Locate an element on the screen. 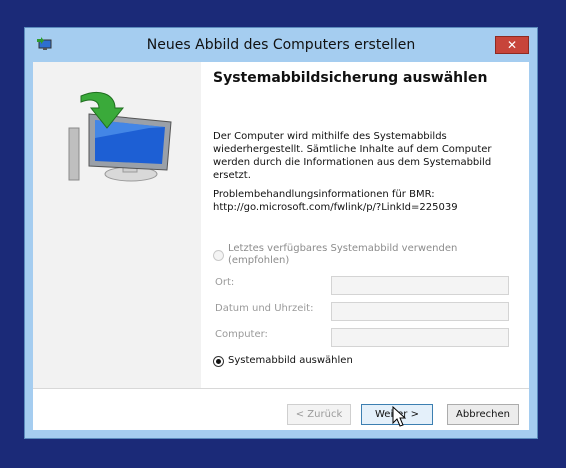 Image resolution: width=566 pixels, height=468 pixels. mouse-pointer-icon is located at coordinates (399, 416).